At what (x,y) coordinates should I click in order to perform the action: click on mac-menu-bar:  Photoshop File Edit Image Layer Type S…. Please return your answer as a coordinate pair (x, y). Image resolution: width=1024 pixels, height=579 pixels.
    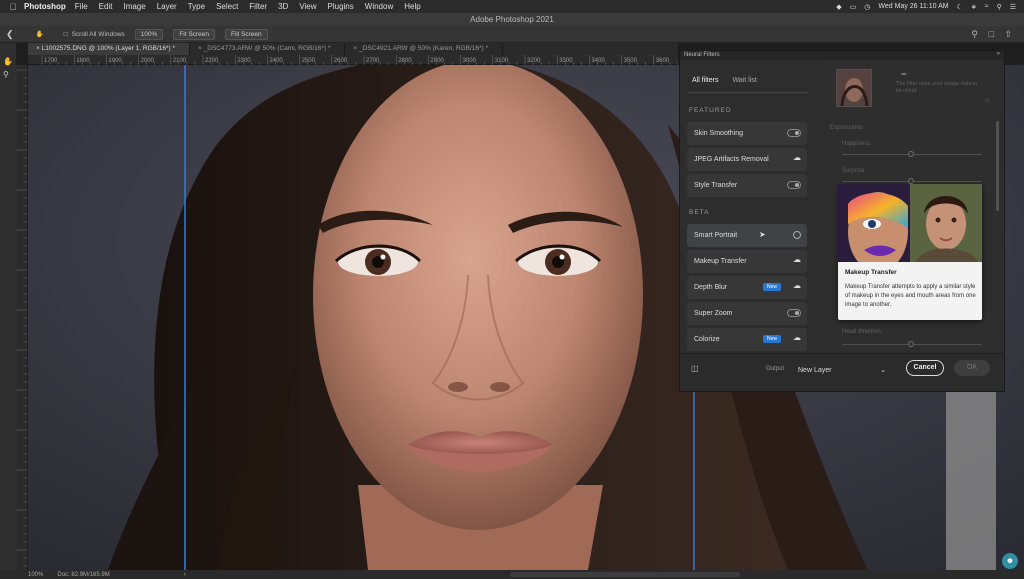
    Looking at the image, I should click on (512, 6).